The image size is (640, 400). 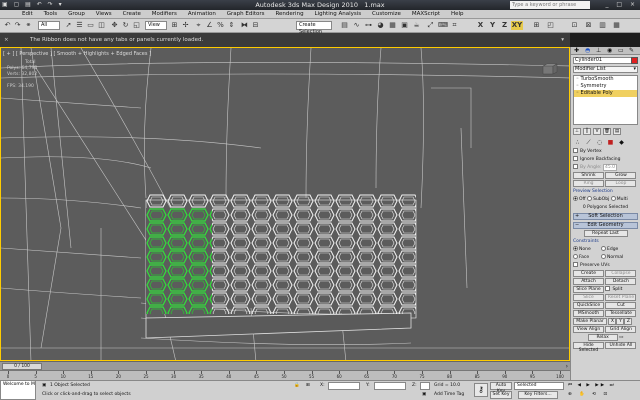 I want to click on ribbon-close-icon: ×, so click(x=6, y=40).